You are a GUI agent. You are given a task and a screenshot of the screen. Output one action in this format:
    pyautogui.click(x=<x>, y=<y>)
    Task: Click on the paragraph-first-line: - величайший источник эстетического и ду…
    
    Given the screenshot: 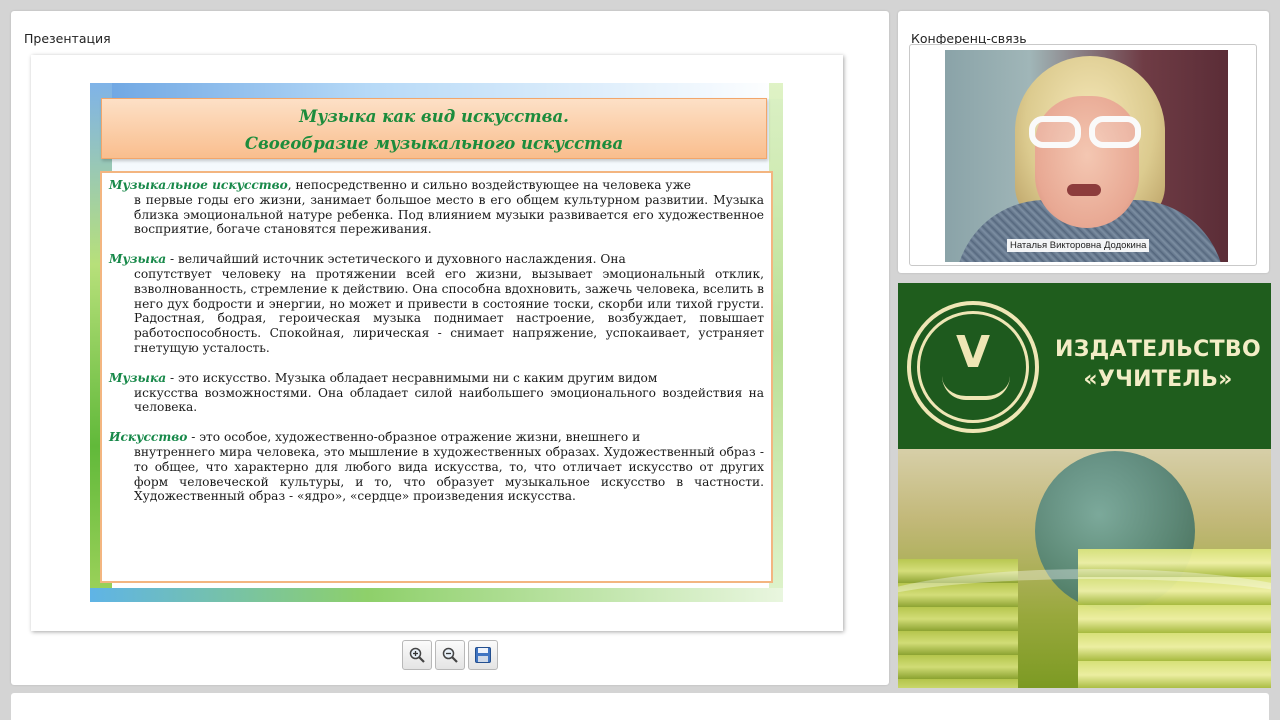 What is the action you would take?
    pyautogui.click(x=396, y=259)
    